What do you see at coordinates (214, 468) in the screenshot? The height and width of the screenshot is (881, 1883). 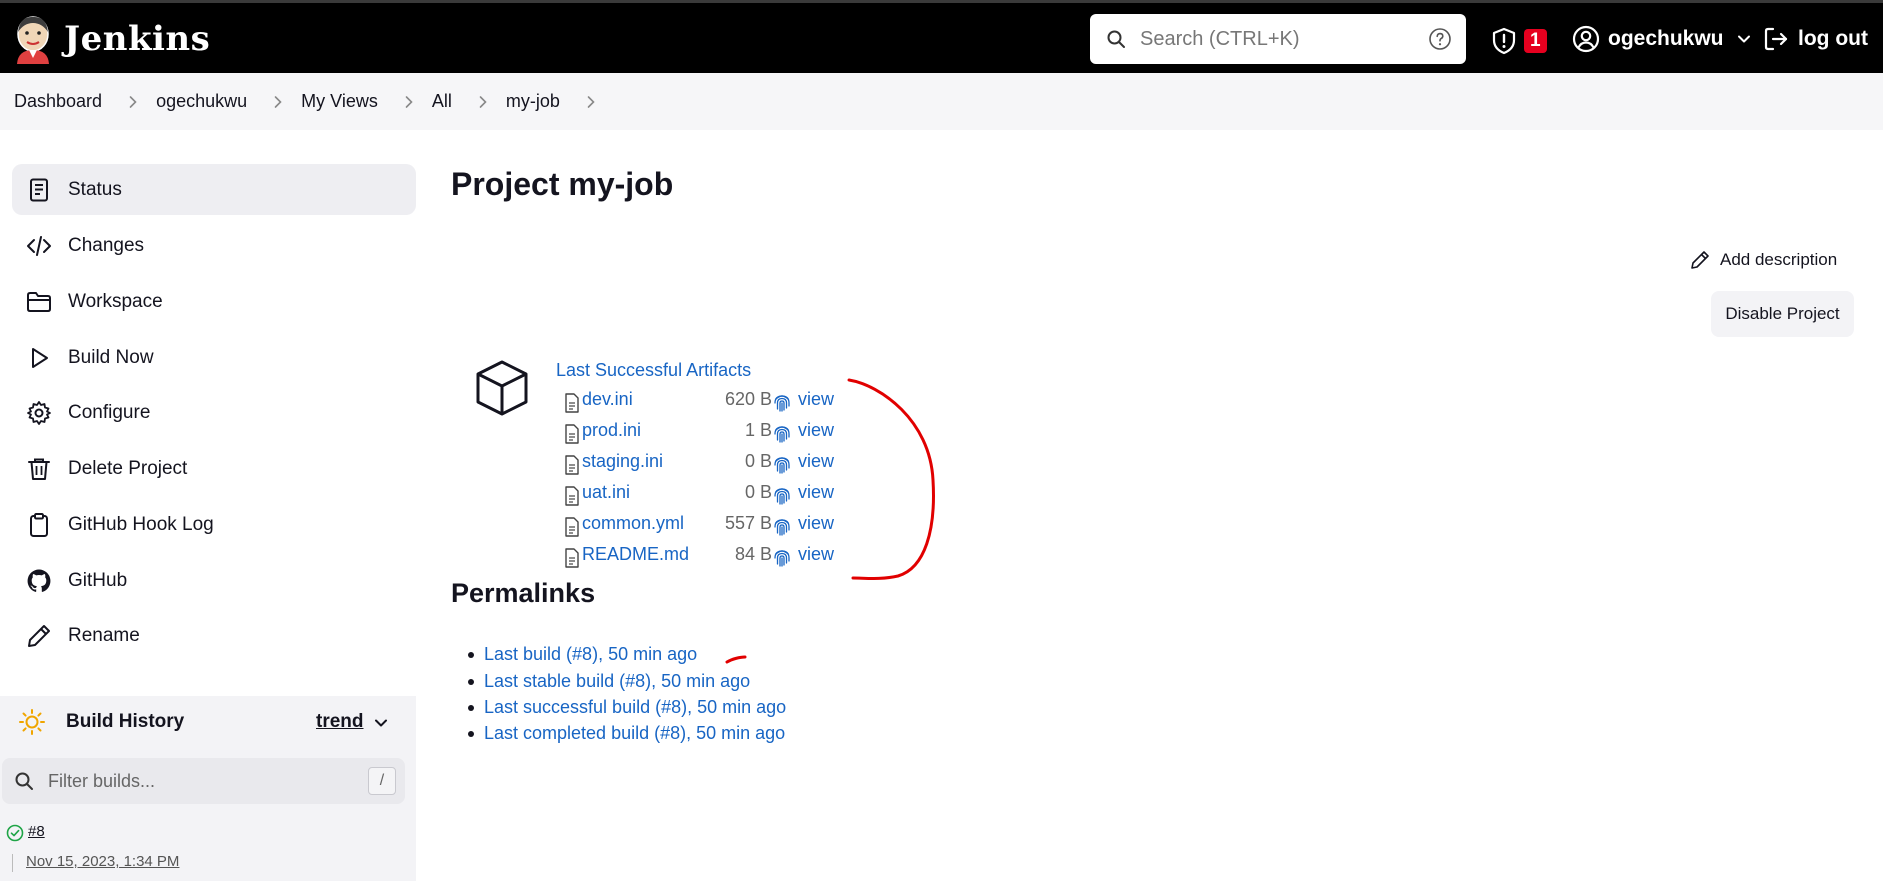 I see `sidebar-item-delete-project: Delete Project` at bounding box center [214, 468].